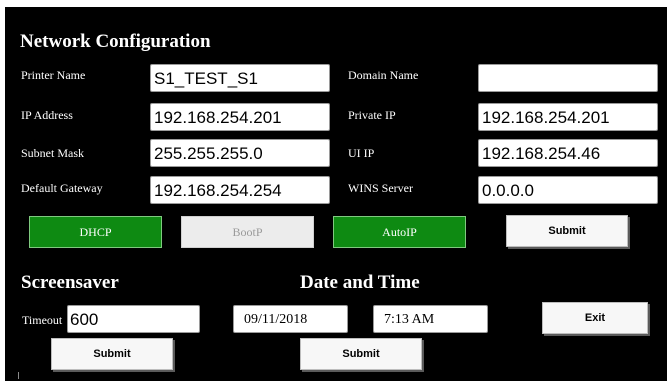  I want to click on panel-border, so click(666, 194).